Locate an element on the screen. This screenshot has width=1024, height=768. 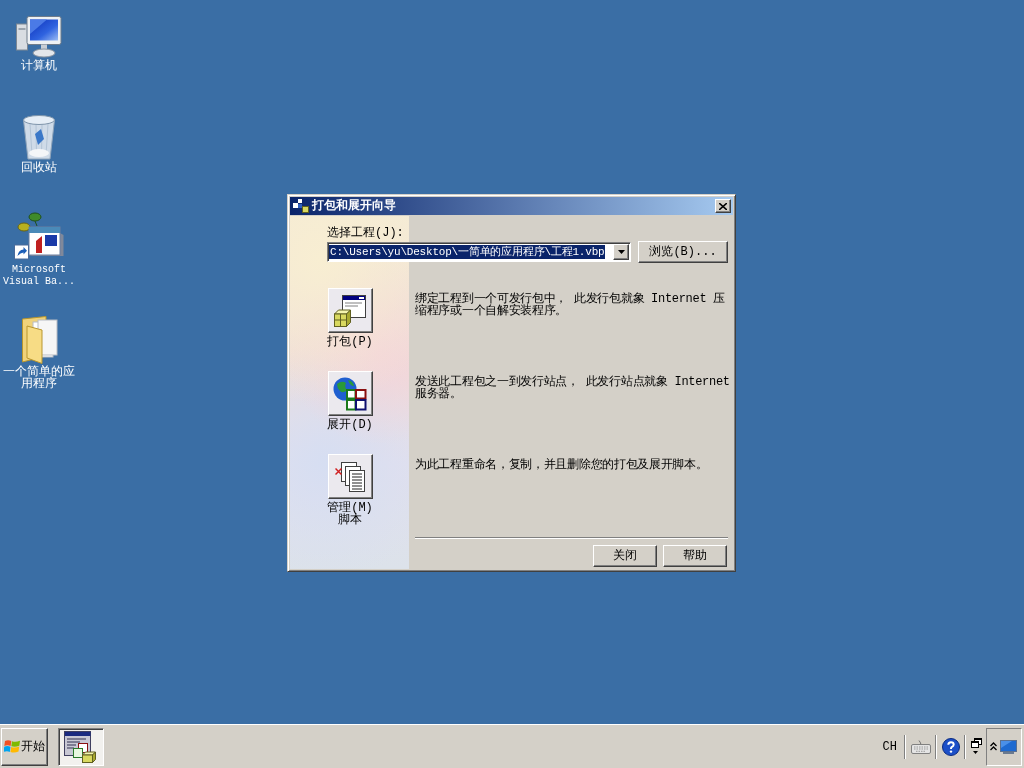
desktop-icon-label: 一个简单的应用程序 is located at coordinates (39, 378).